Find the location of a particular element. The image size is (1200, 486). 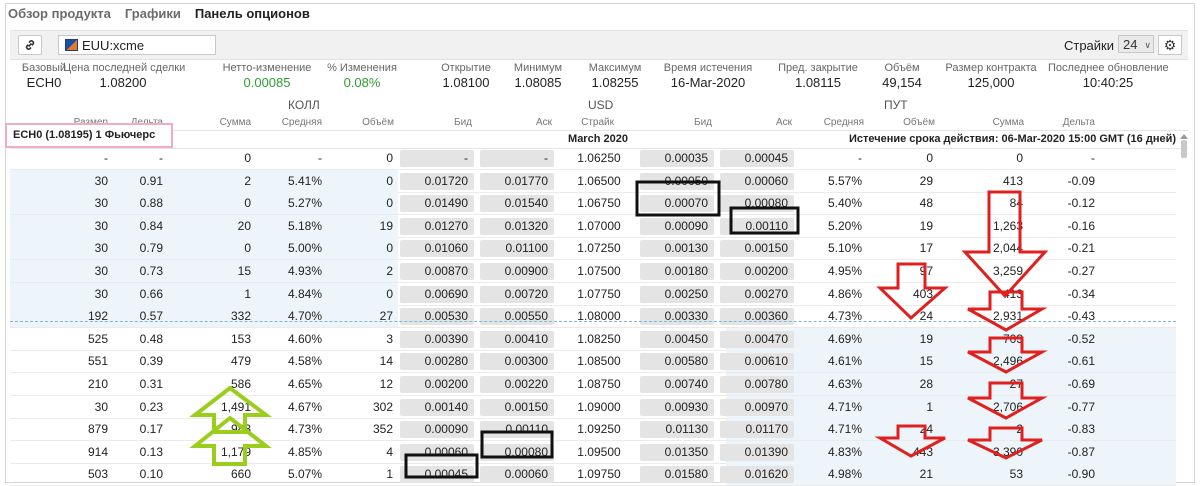

cell-bid: 0.00390 is located at coordinates (437, 339).